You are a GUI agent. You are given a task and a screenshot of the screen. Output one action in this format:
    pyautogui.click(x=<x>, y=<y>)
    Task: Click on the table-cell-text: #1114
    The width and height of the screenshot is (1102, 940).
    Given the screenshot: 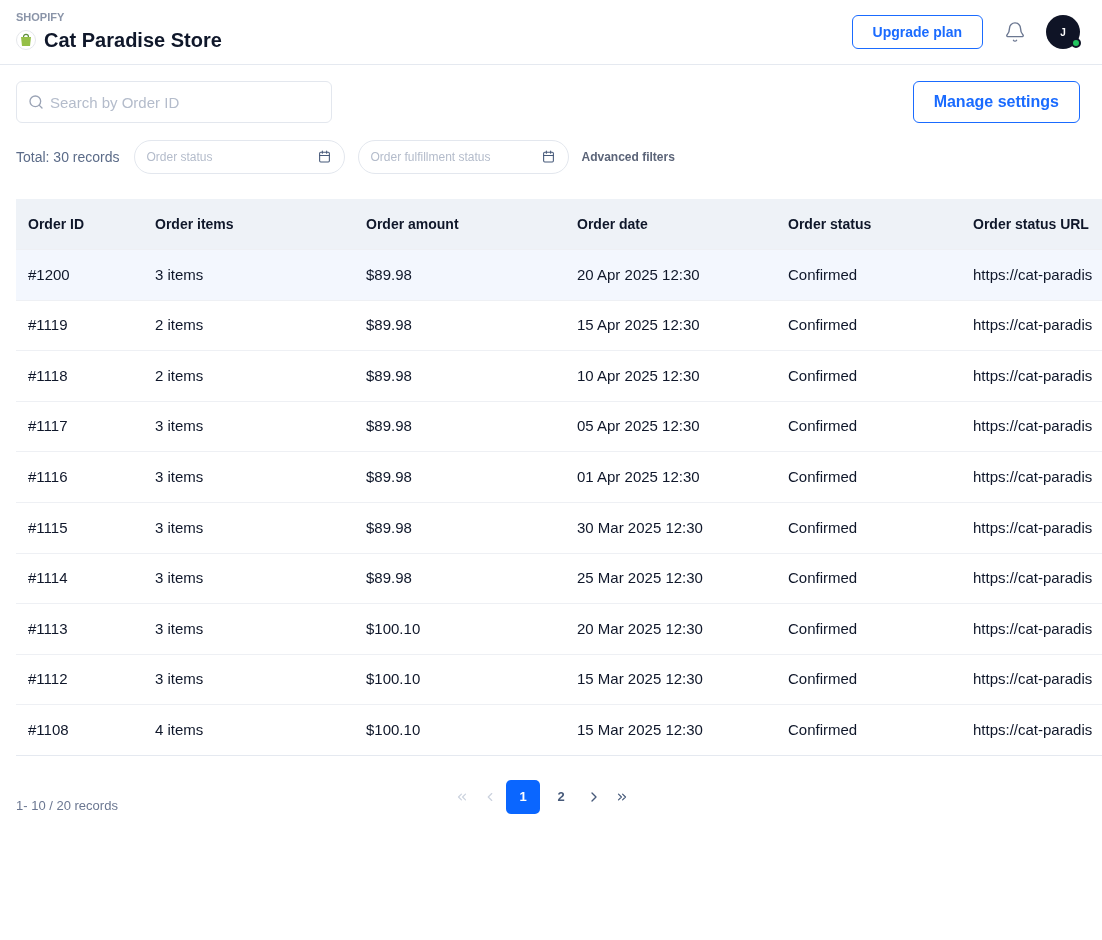 What is the action you would take?
    pyautogui.click(x=48, y=578)
    